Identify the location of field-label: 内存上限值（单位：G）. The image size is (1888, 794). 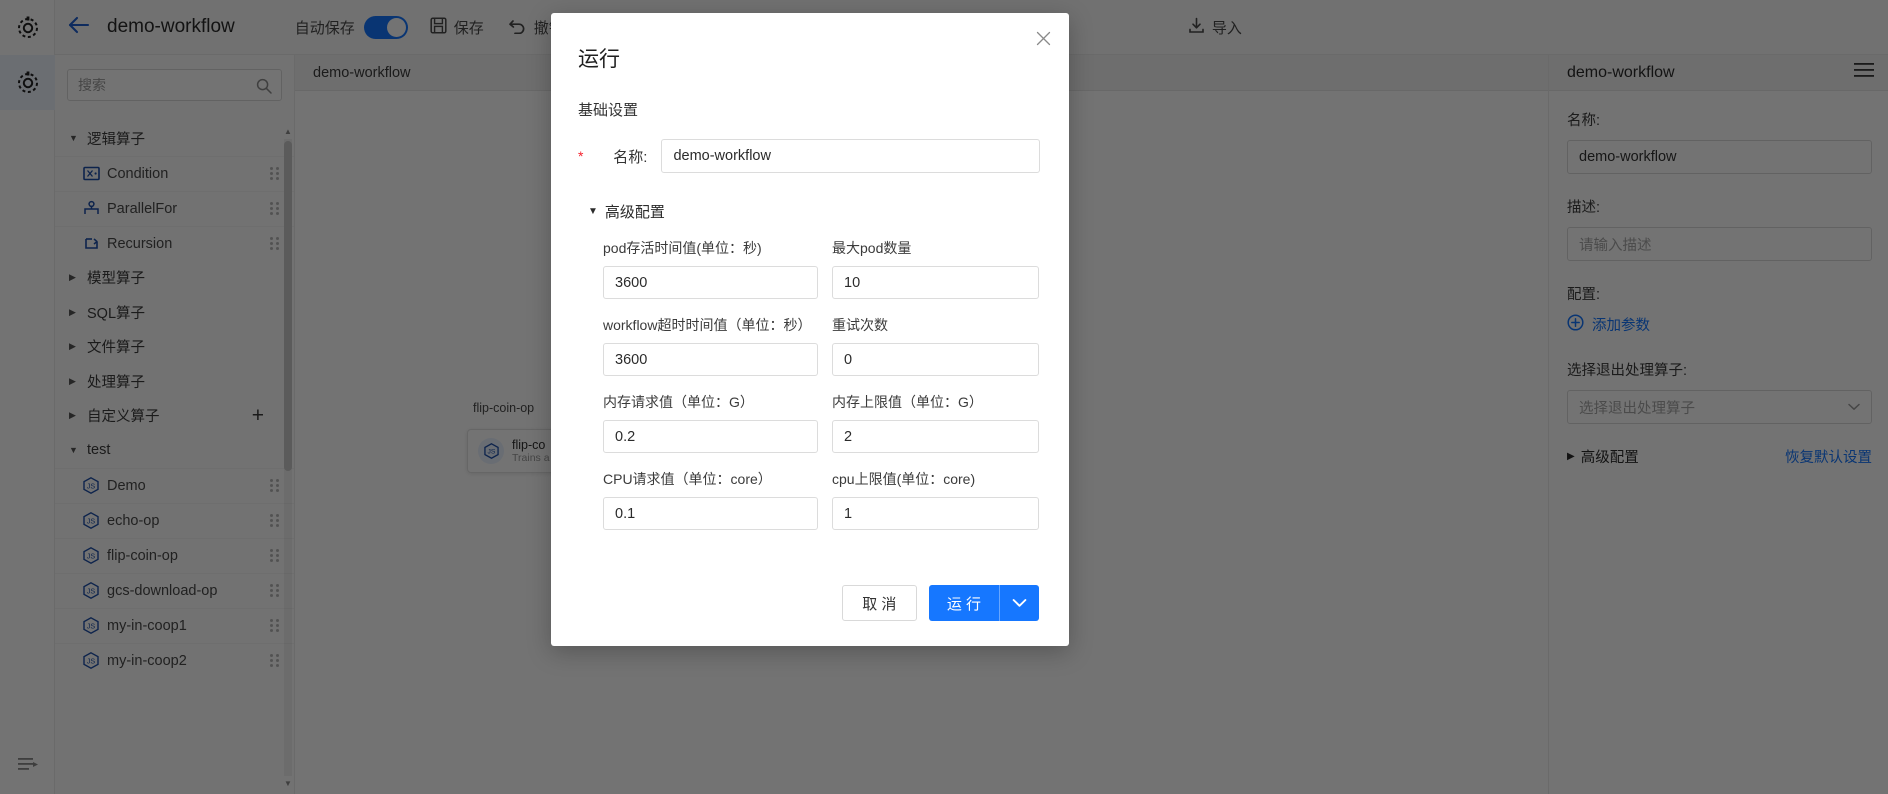
(907, 402).